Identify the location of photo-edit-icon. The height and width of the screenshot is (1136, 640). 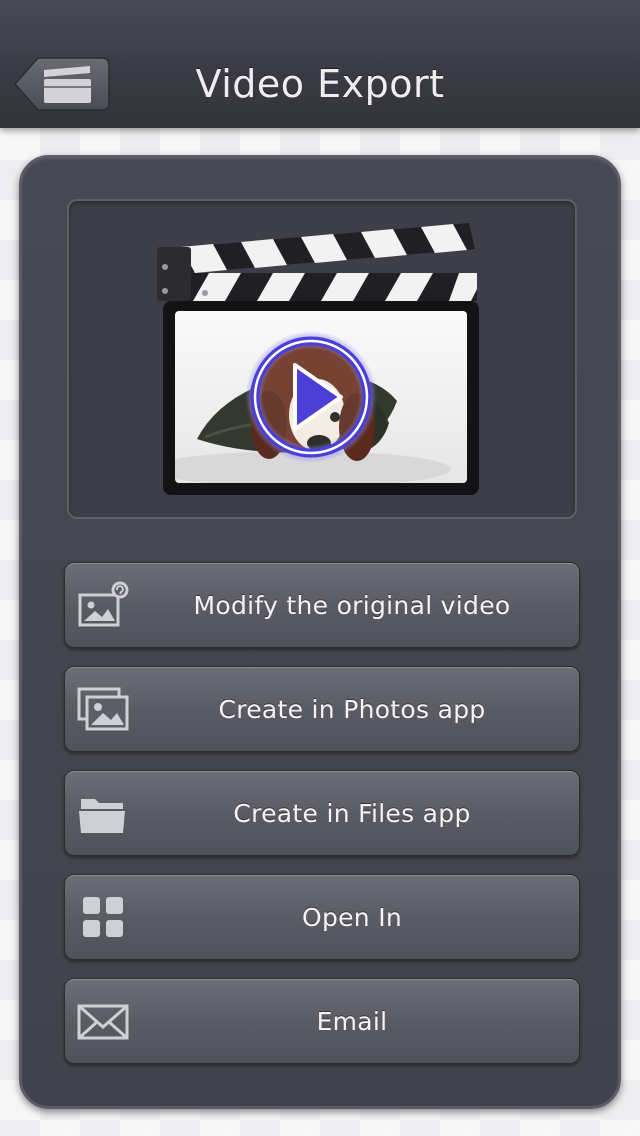
(103, 604).